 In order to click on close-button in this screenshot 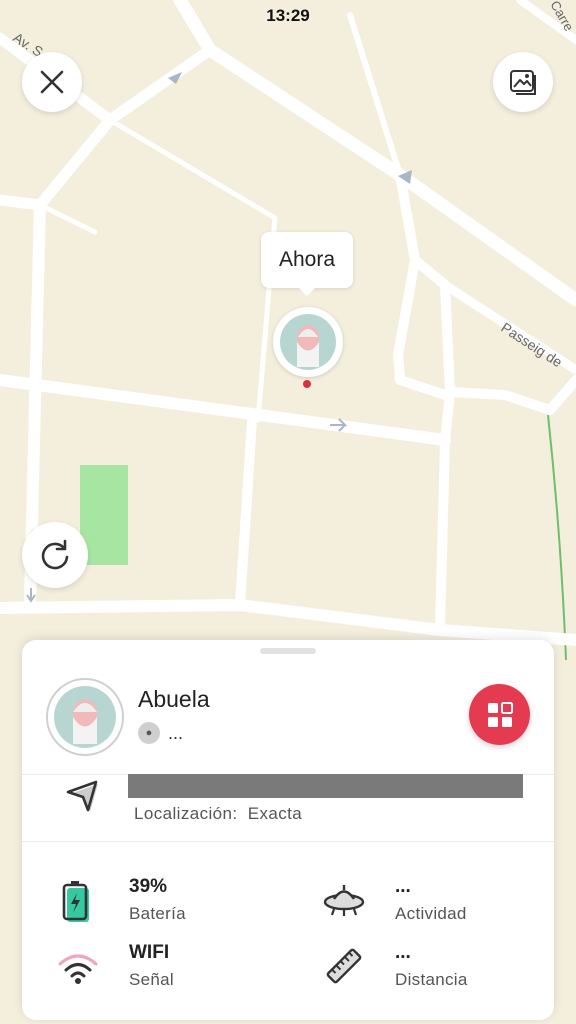, I will do `click(52, 82)`.